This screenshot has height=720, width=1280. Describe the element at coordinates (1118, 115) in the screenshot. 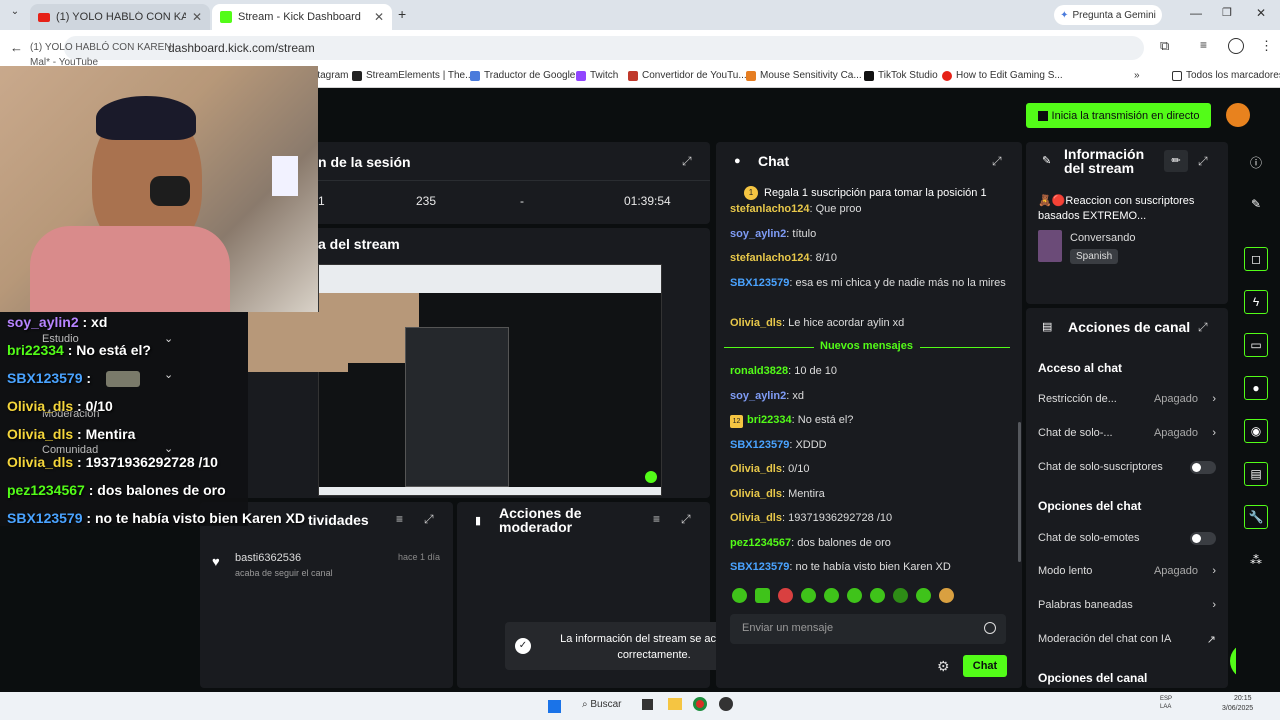

I see `go-live-button: Inicia la transmisión en directo` at that location.